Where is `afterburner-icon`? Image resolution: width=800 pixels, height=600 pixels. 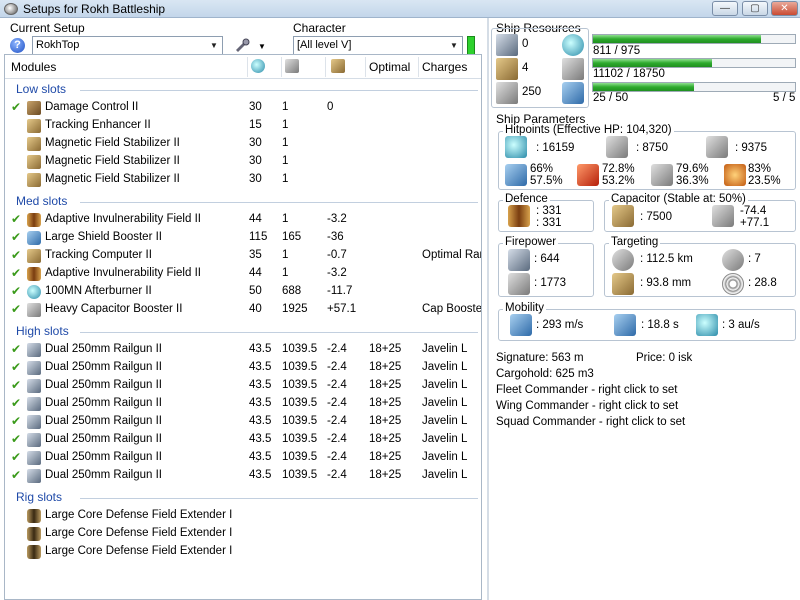 afterburner-icon is located at coordinates (34, 292).